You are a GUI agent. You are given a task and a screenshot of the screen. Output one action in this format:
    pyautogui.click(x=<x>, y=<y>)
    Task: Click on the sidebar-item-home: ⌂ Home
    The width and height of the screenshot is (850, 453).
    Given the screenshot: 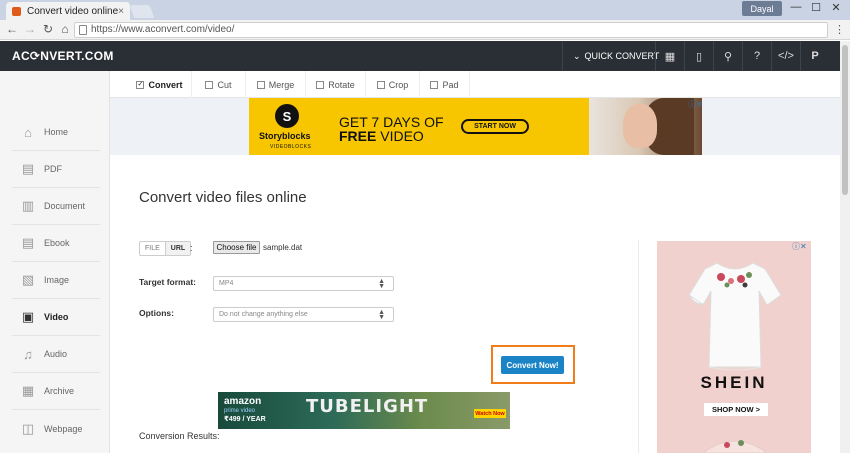 What is the action you would take?
    pyautogui.click(x=56, y=132)
    